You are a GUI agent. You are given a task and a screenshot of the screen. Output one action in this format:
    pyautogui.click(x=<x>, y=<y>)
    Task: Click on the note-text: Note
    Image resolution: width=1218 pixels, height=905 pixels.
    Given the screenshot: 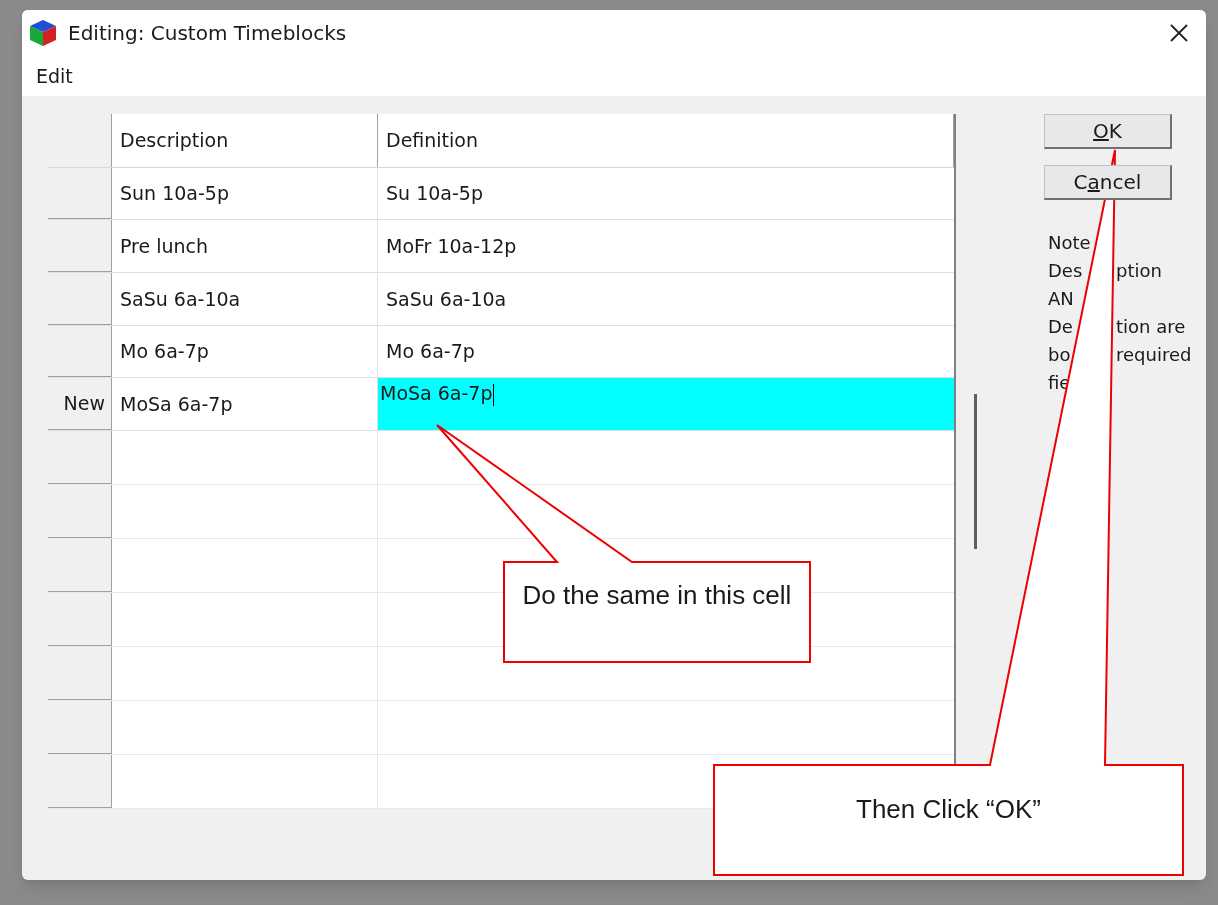 What is the action you would take?
    pyautogui.click(x=1069, y=242)
    